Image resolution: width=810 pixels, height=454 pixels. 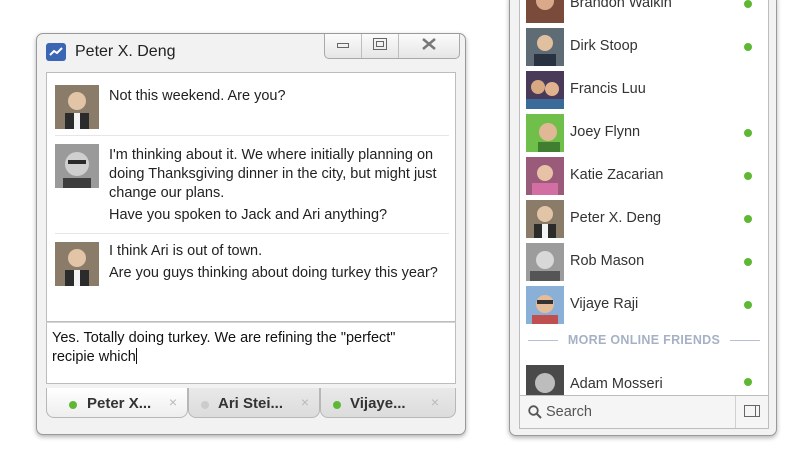 What do you see at coordinates (644, 305) in the screenshot?
I see `friend-row: Vijaye Raji` at bounding box center [644, 305].